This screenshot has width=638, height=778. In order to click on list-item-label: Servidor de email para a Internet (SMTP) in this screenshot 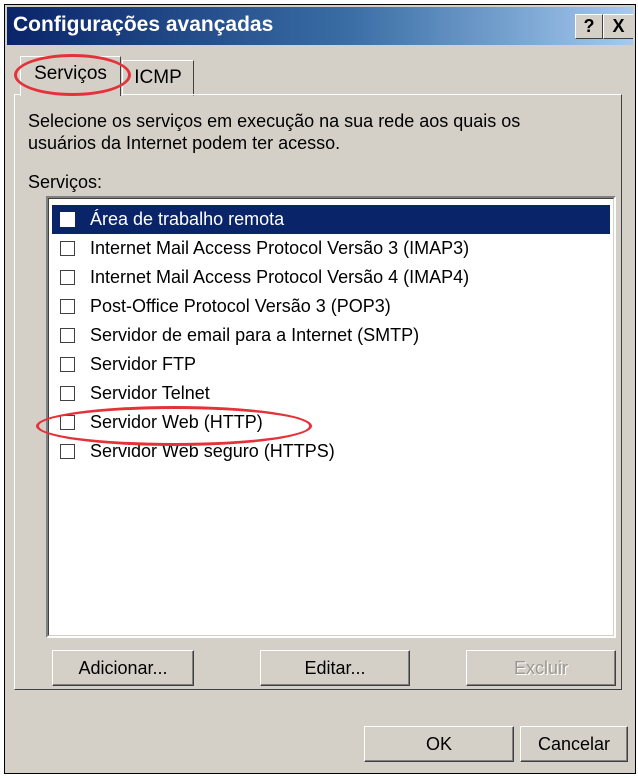, I will do `click(255, 335)`.